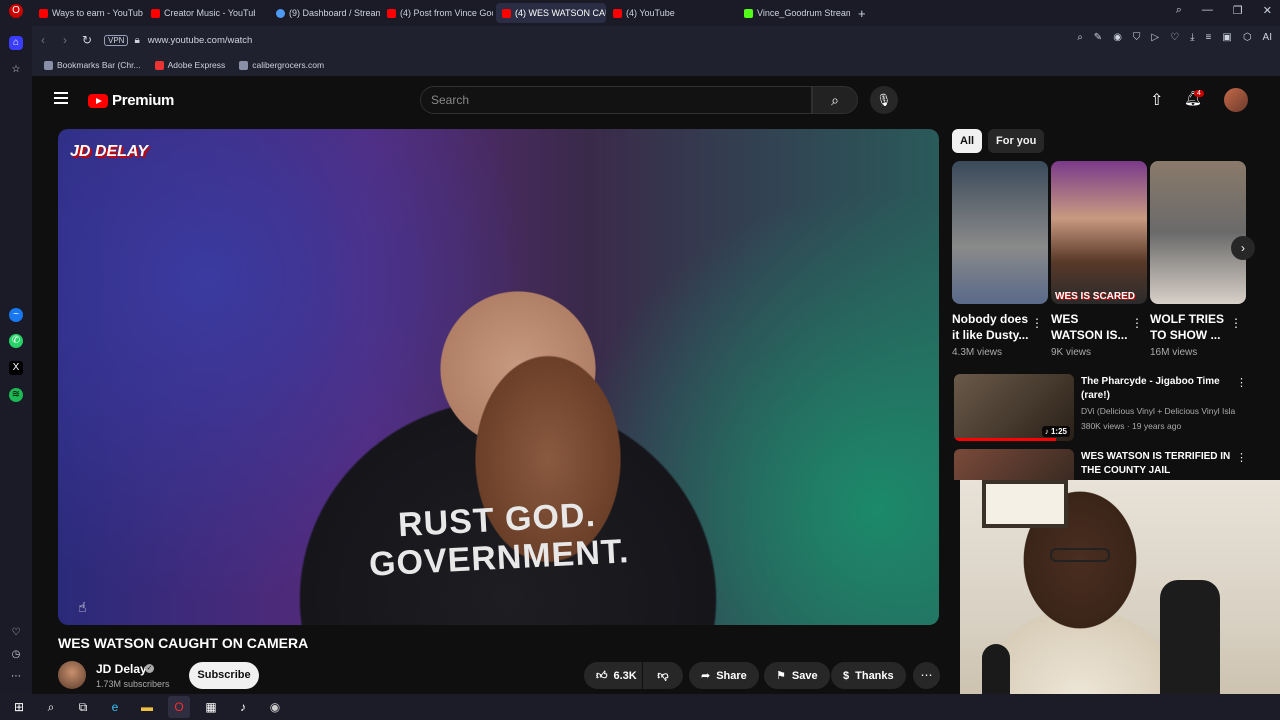 Image resolution: width=1280 pixels, height=720 pixels. What do you see at coordinates (88, 13) in the screenshot?
I see `tab-ways-to-earn: Ways to earn - YouTube St` at bounding box center [88, 13].